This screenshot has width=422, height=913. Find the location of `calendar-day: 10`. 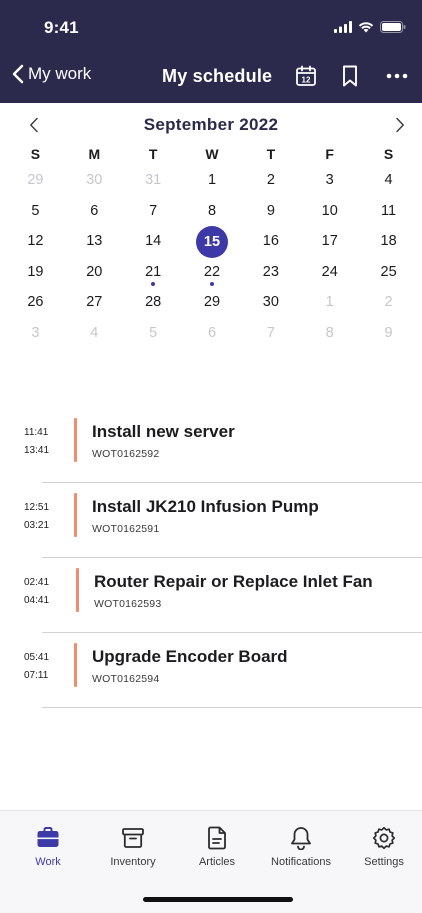

calendar-day: 10 is located at coordinates (329, 211).